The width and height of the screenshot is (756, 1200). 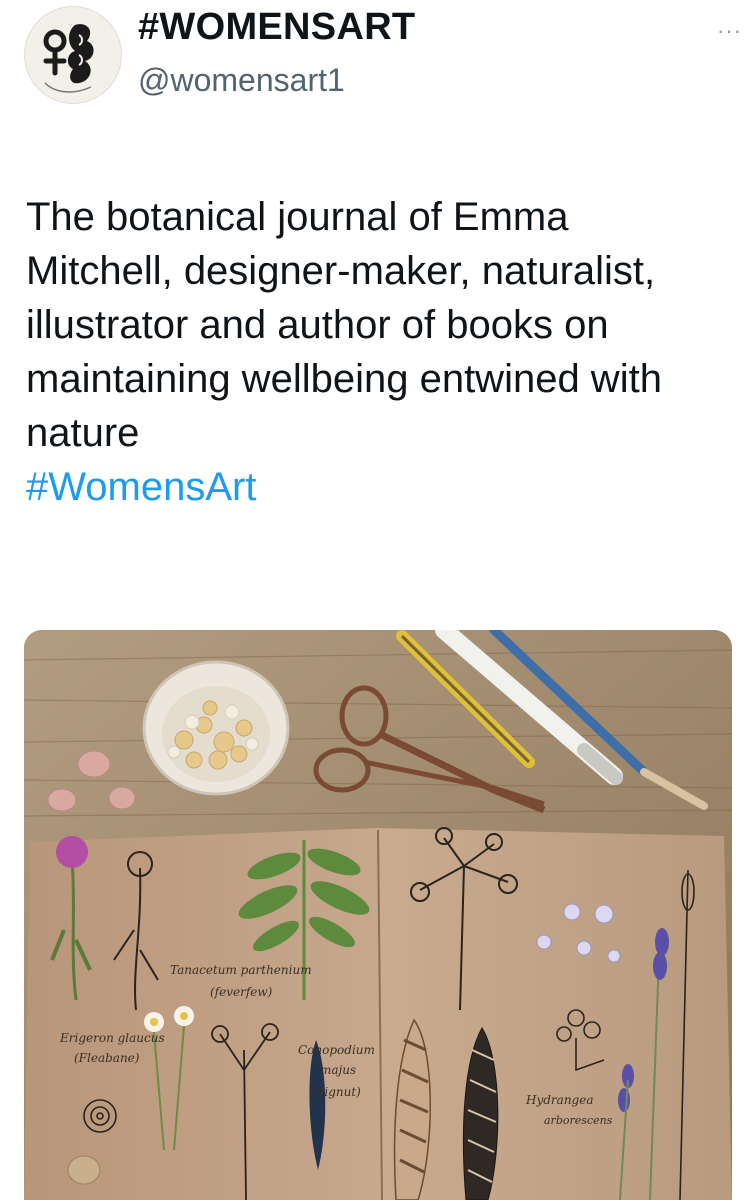 I want to click on hashtag-link: #WomensArt, so click(x=141, y=487).